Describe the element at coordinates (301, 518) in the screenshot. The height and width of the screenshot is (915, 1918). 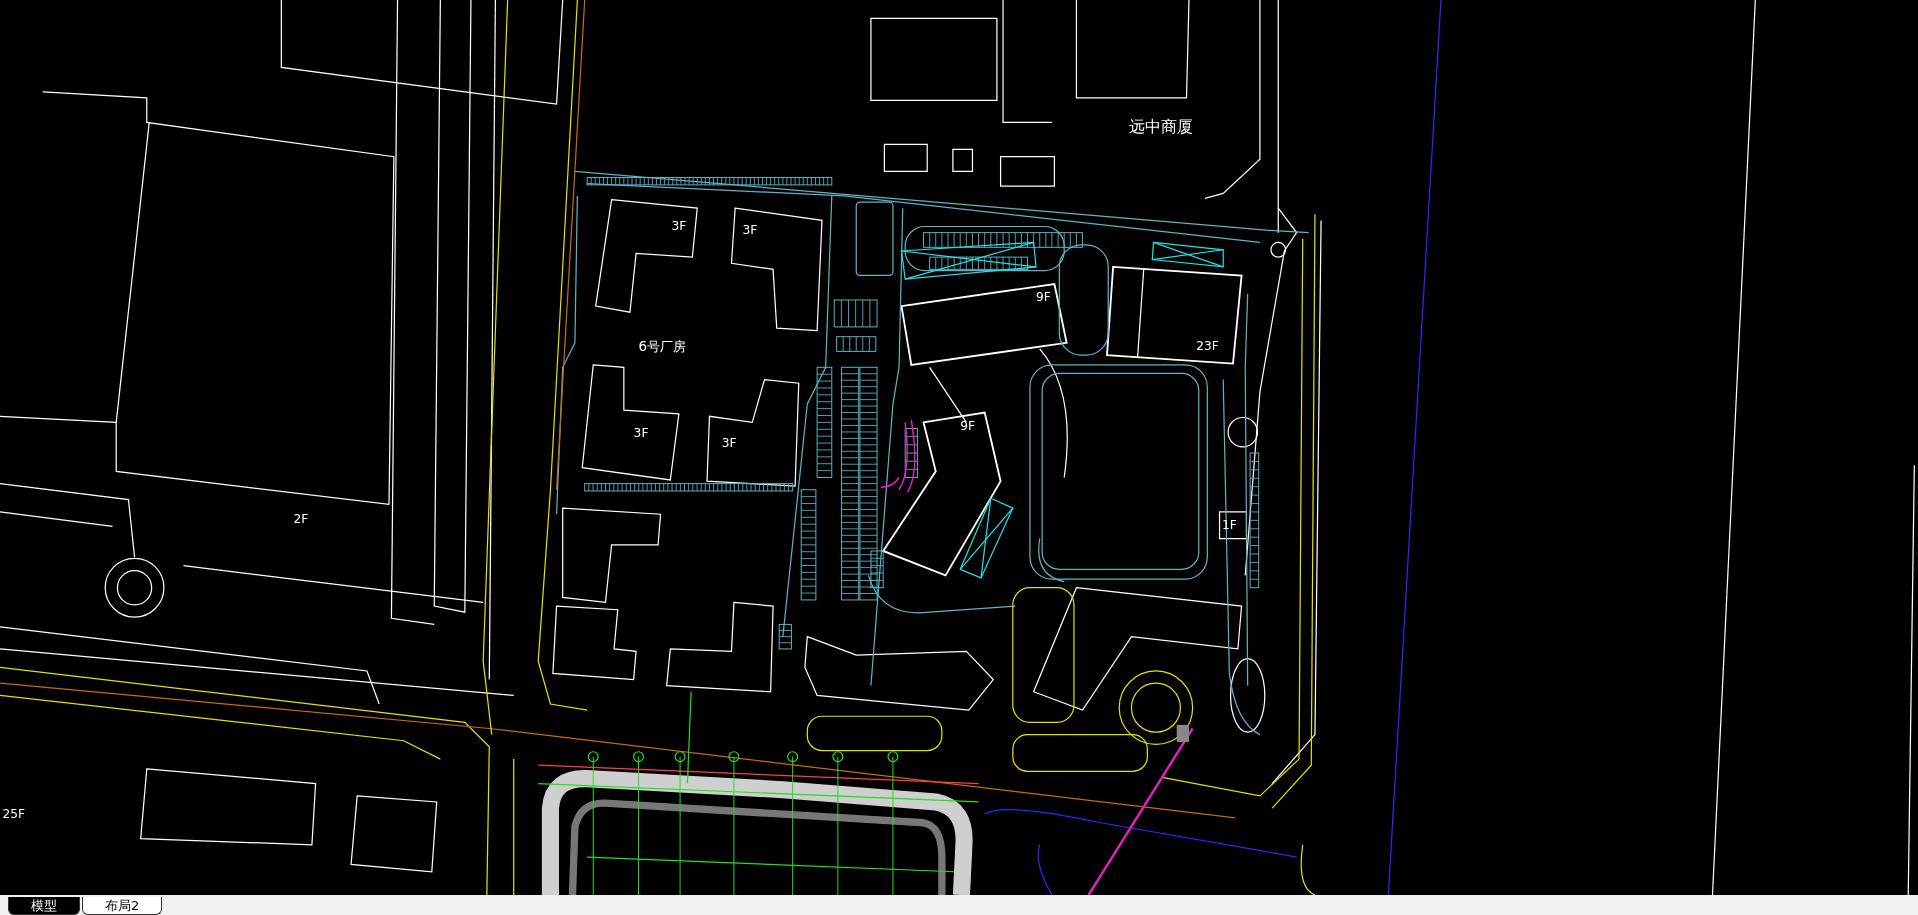
I see `floor-label: 2F` at that location.